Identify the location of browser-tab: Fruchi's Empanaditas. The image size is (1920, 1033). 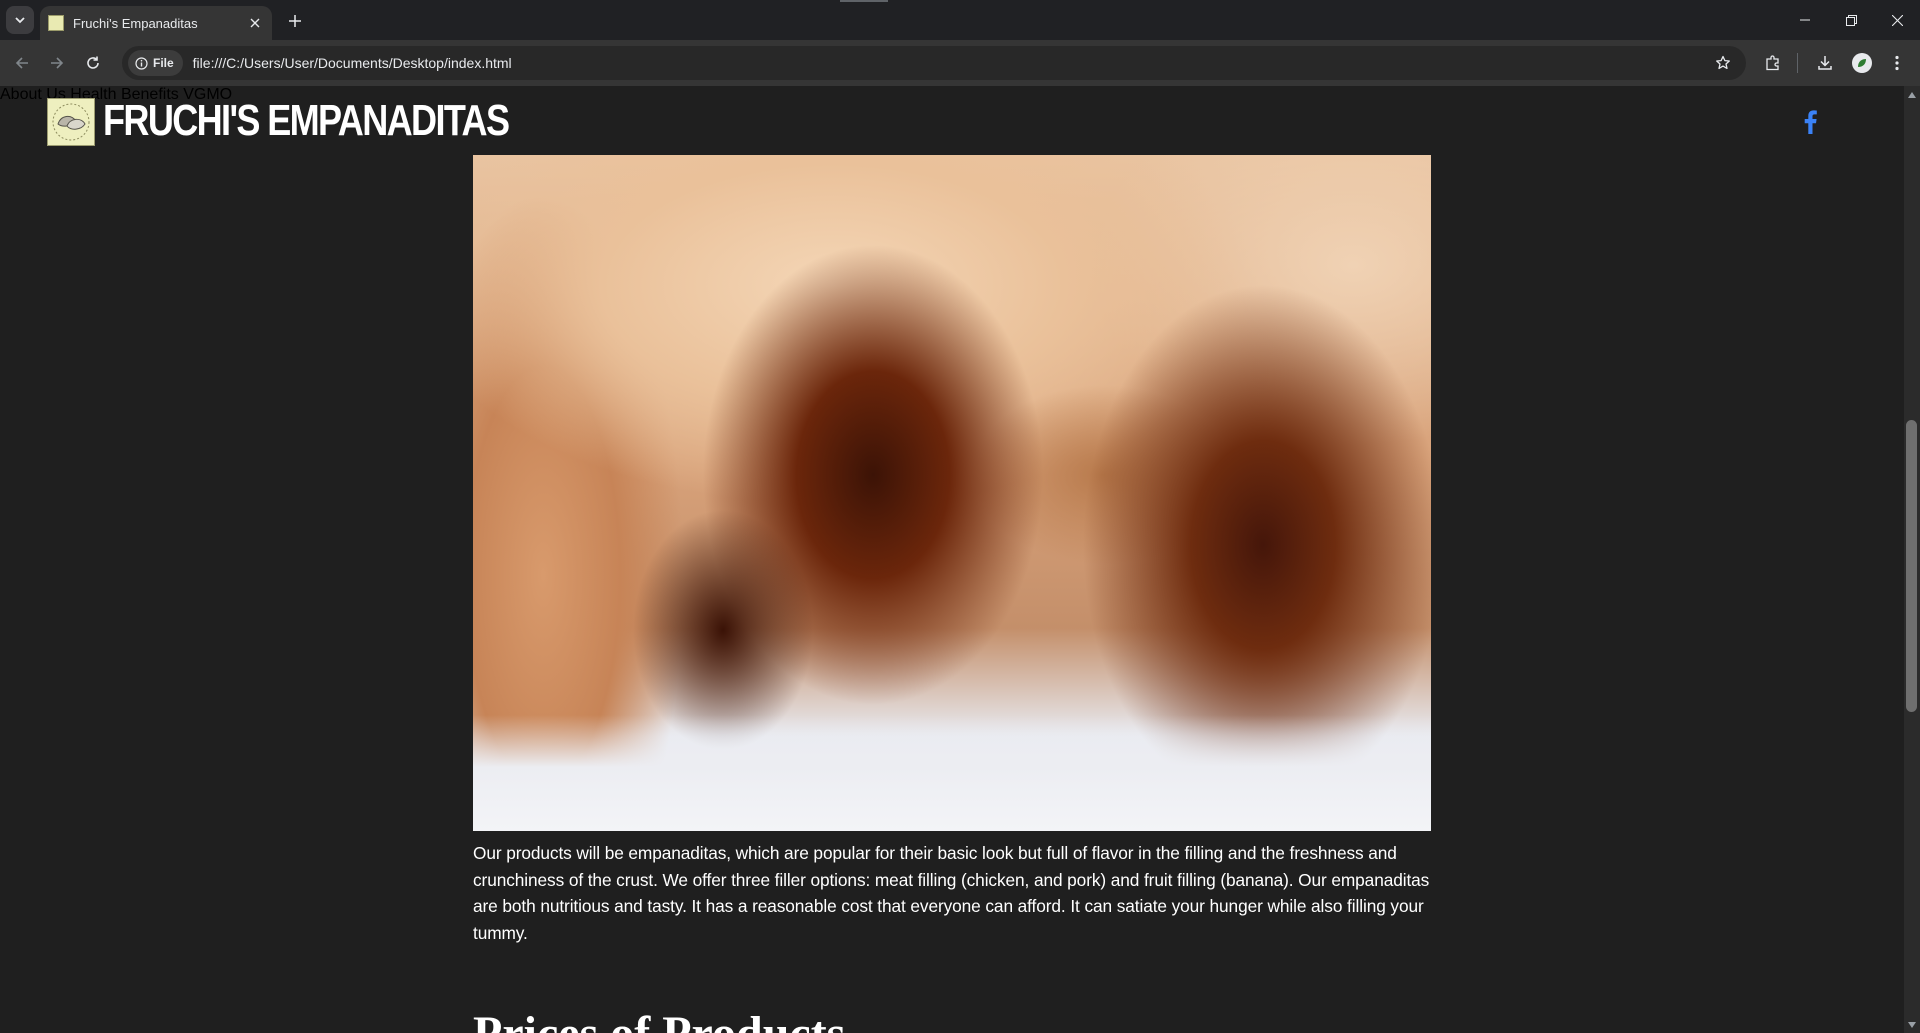
(156, 23).